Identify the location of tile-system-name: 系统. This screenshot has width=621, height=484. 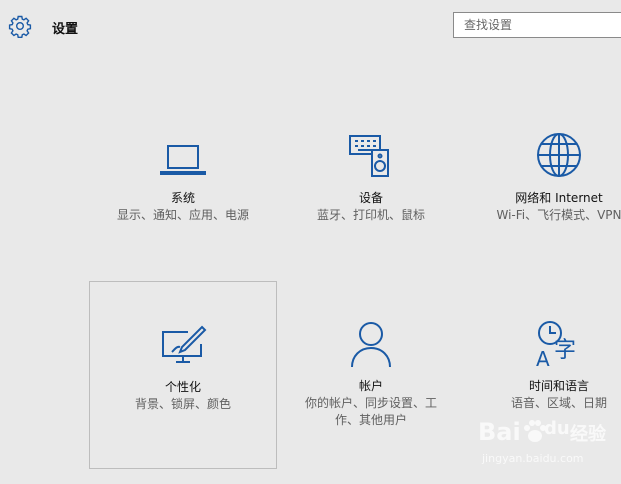
(182, 198).